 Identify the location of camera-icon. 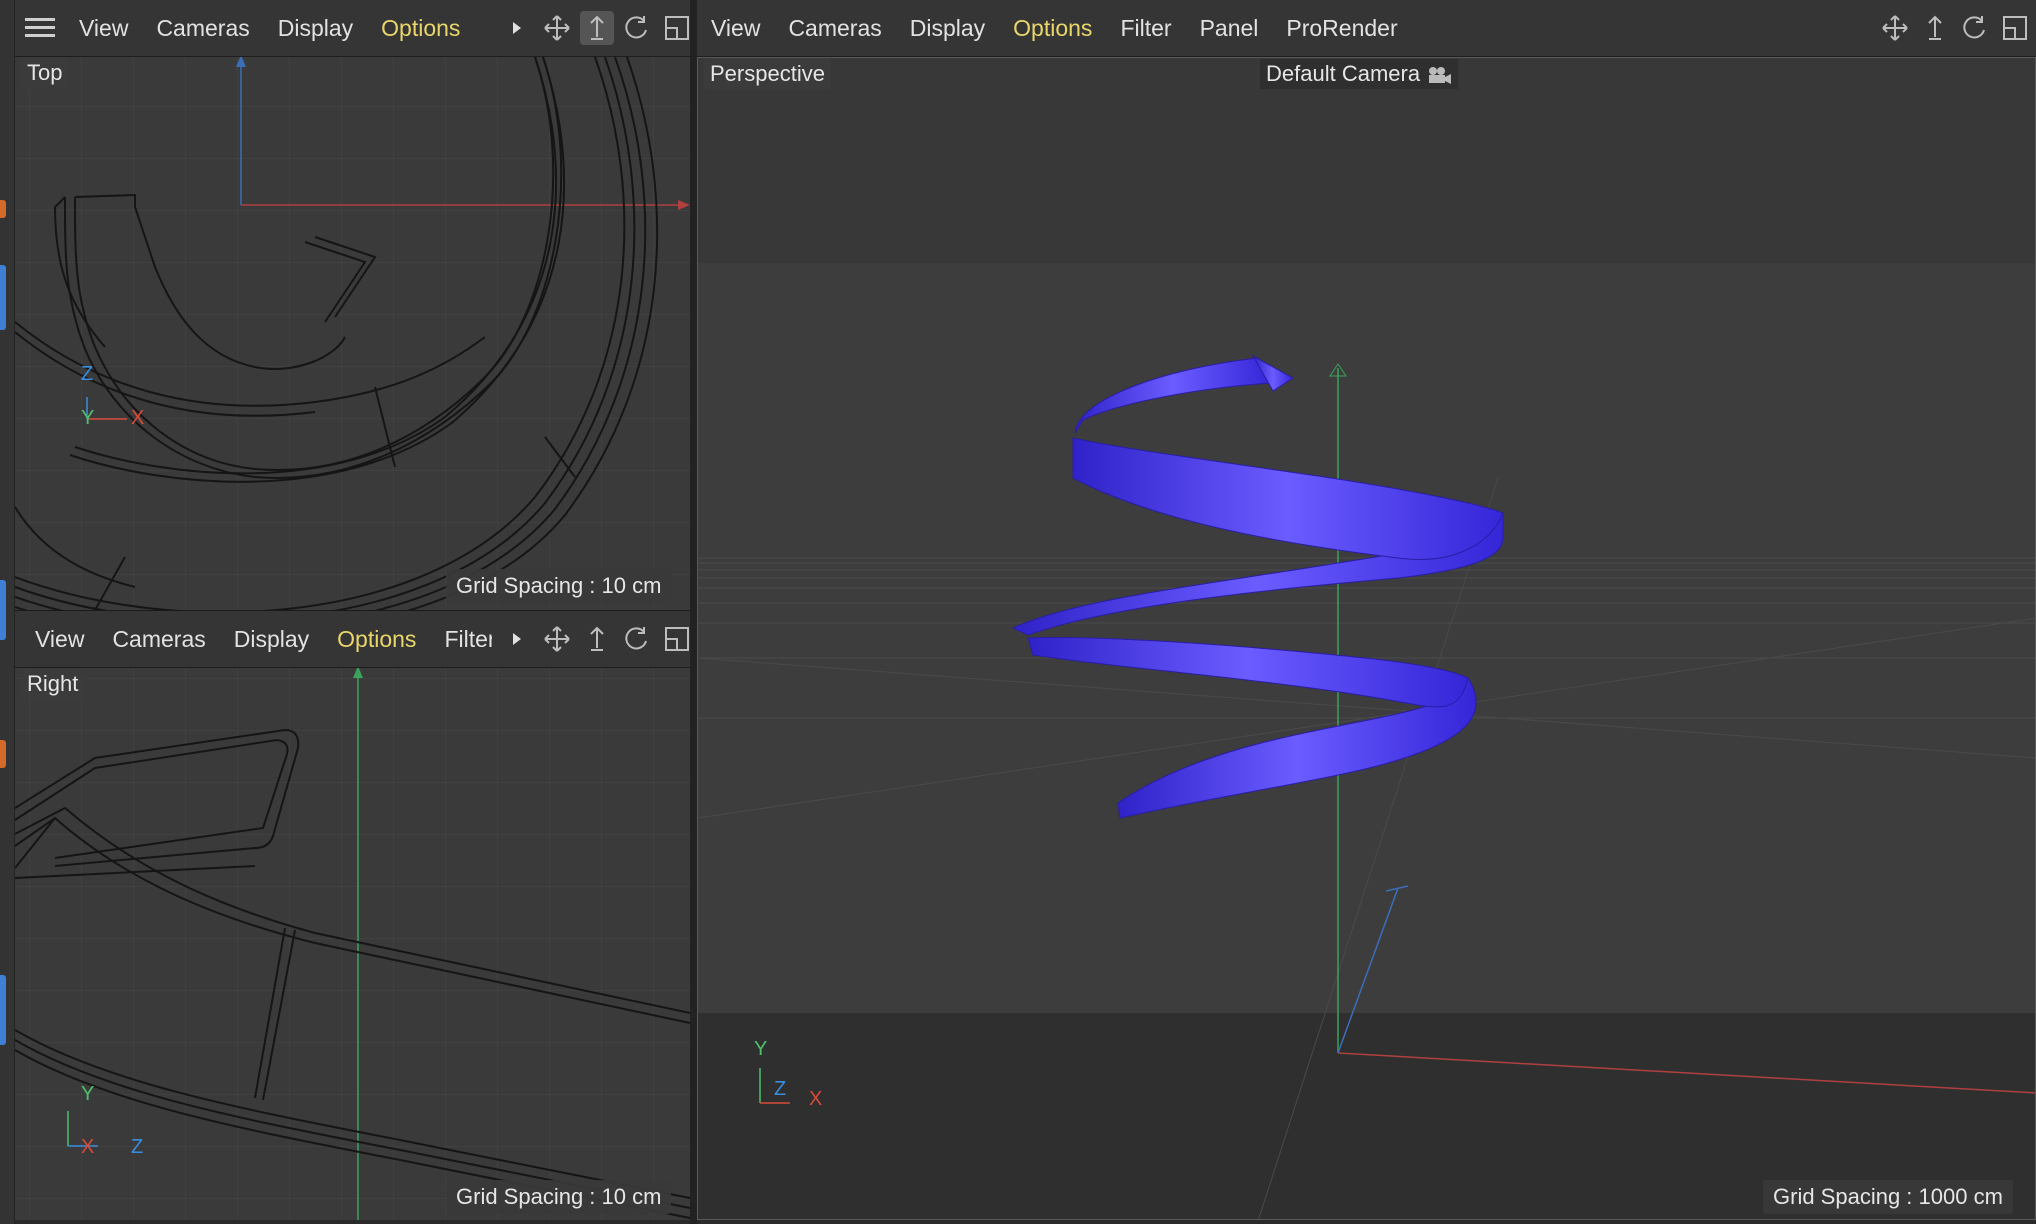
(1439, 75).